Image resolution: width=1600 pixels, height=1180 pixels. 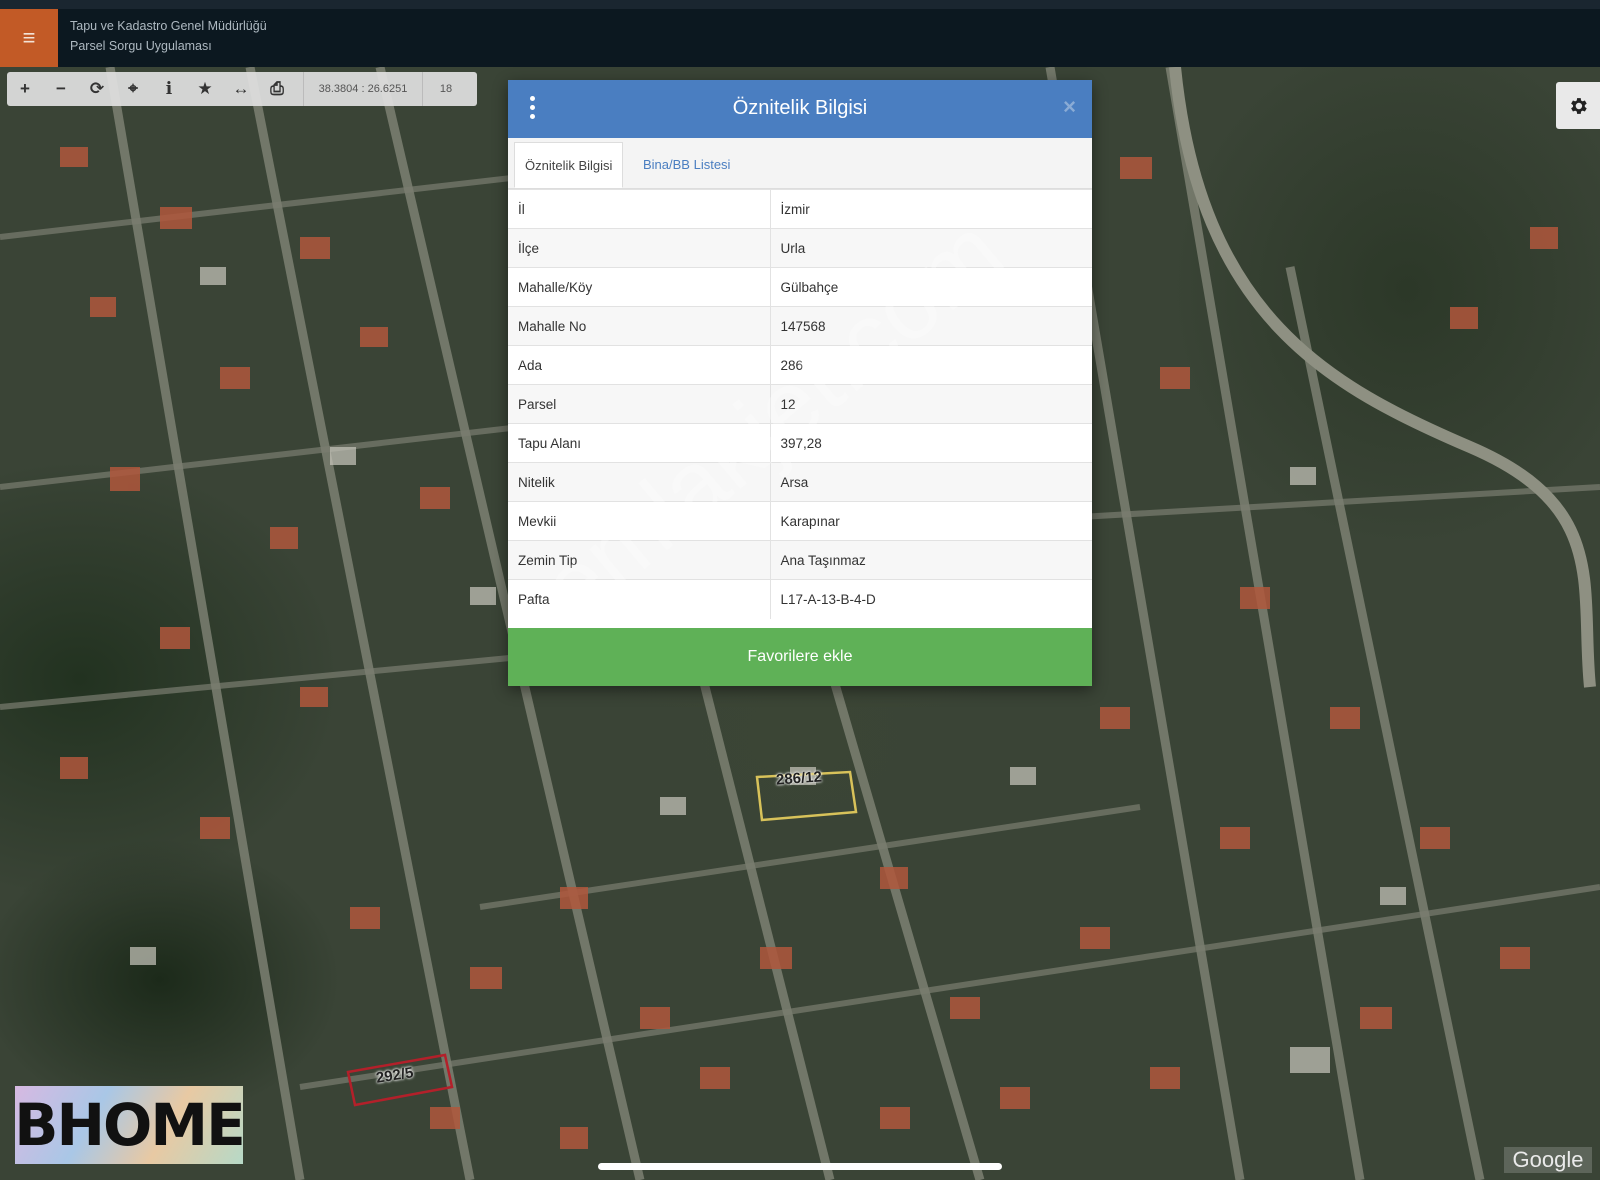 I want to click on attribute-key: Parsel, so click(x=639, y=404).